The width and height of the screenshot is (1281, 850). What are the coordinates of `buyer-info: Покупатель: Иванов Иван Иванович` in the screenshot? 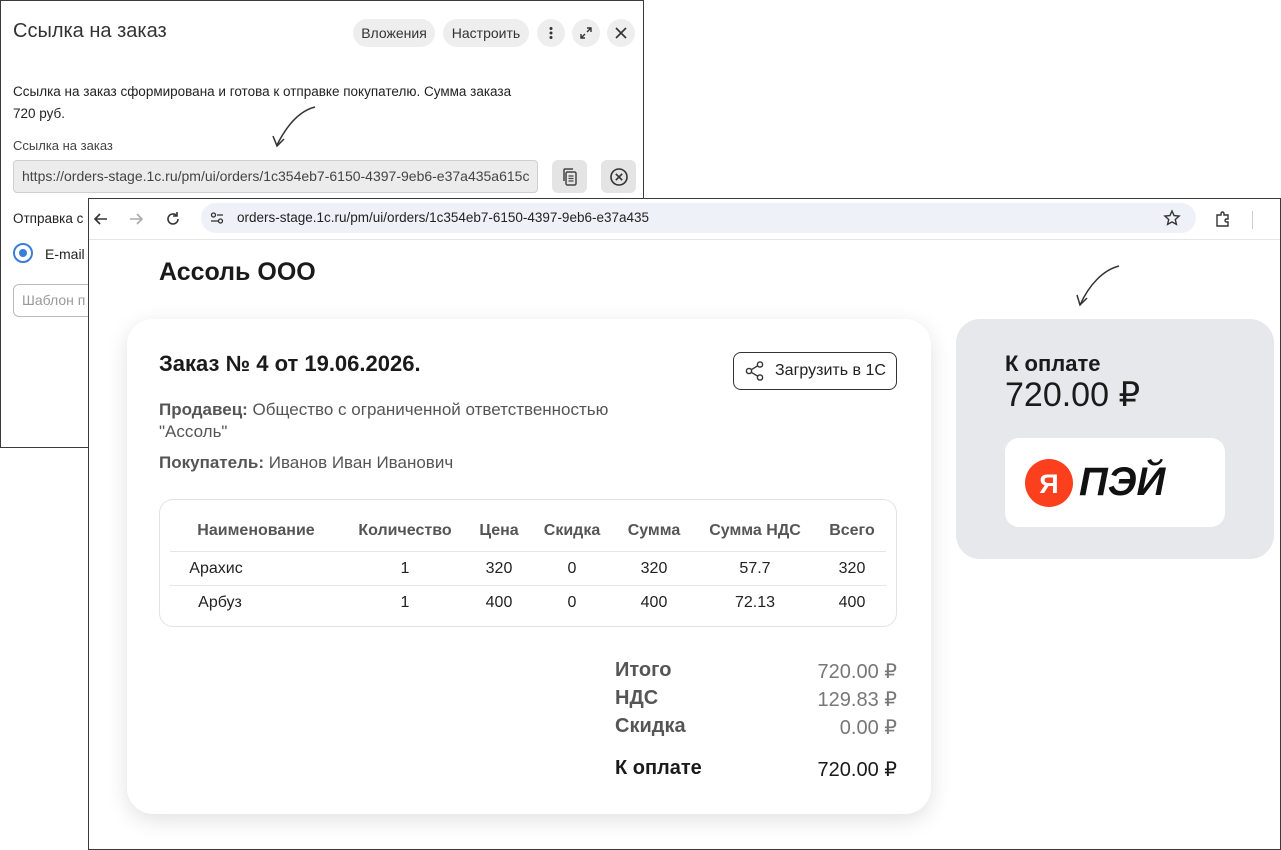 It's located at (414, 463).